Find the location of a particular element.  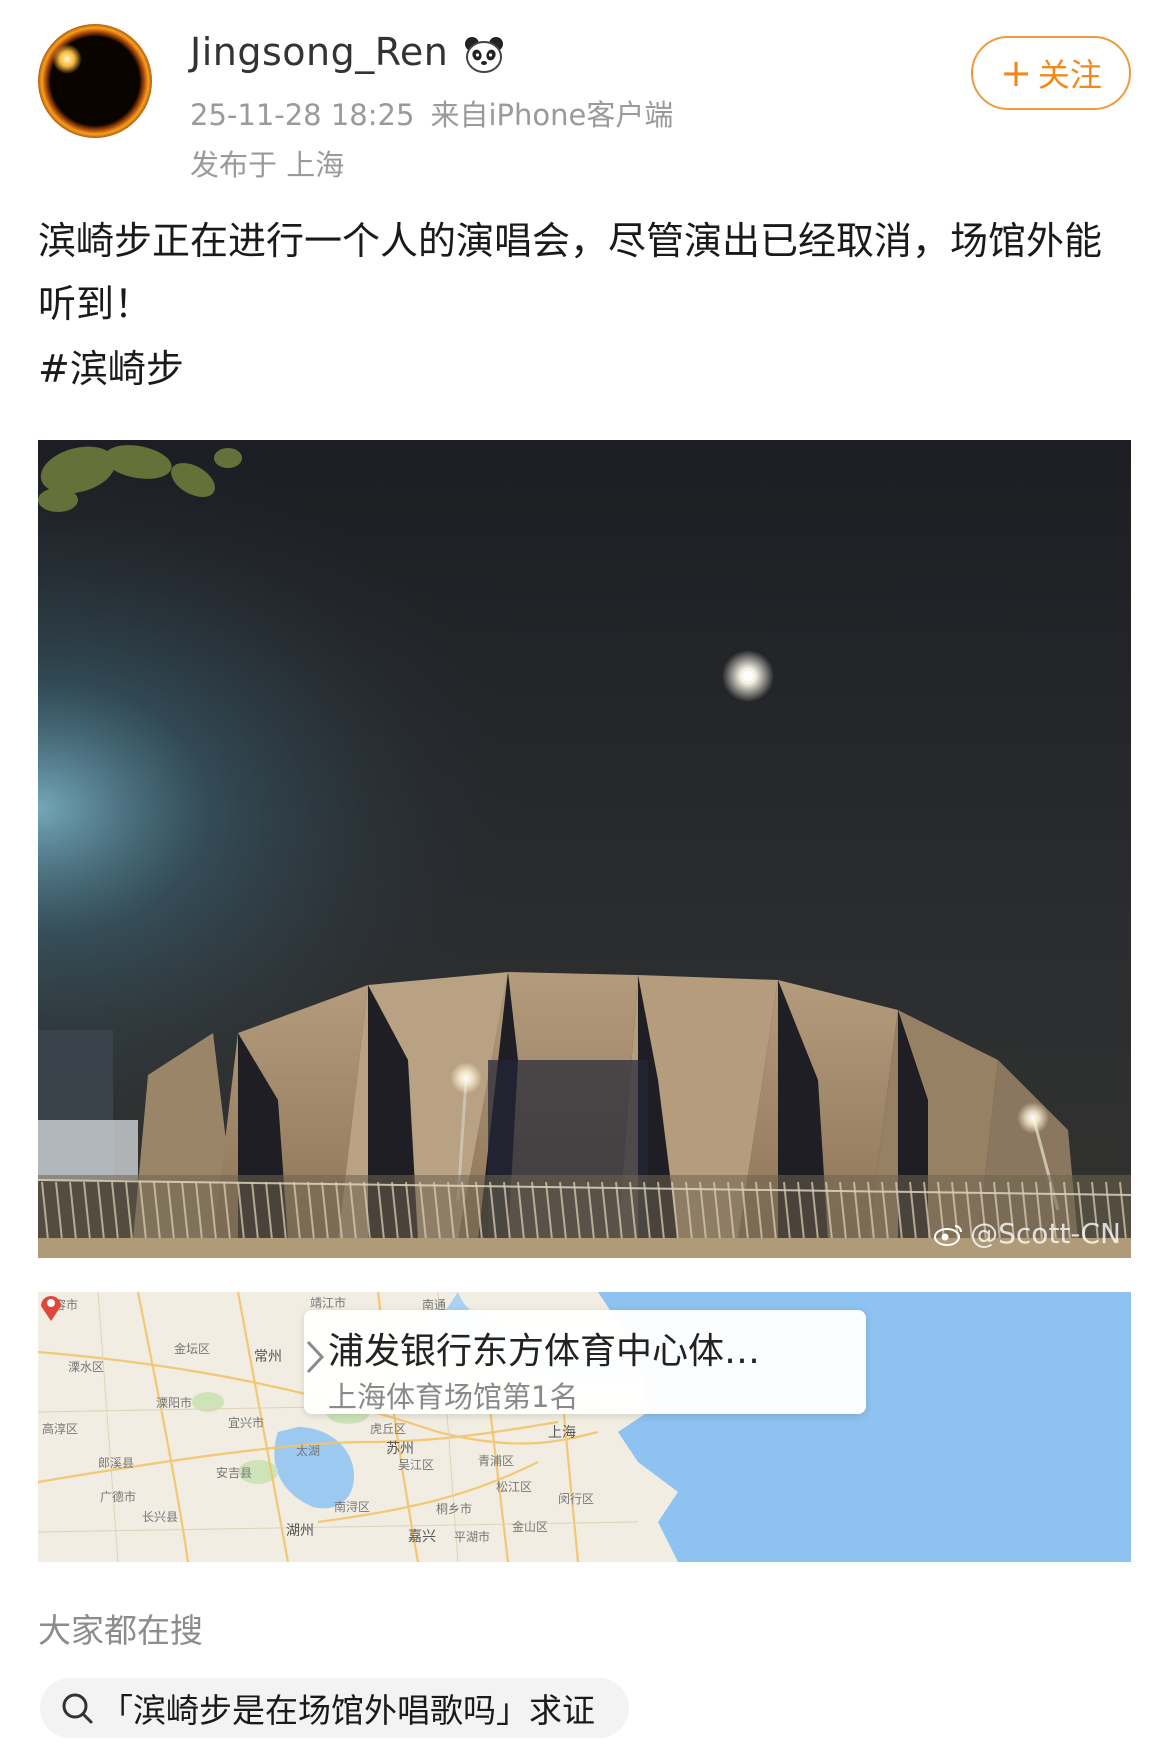

plus-icon: + is located at coordinates (1016, 73).